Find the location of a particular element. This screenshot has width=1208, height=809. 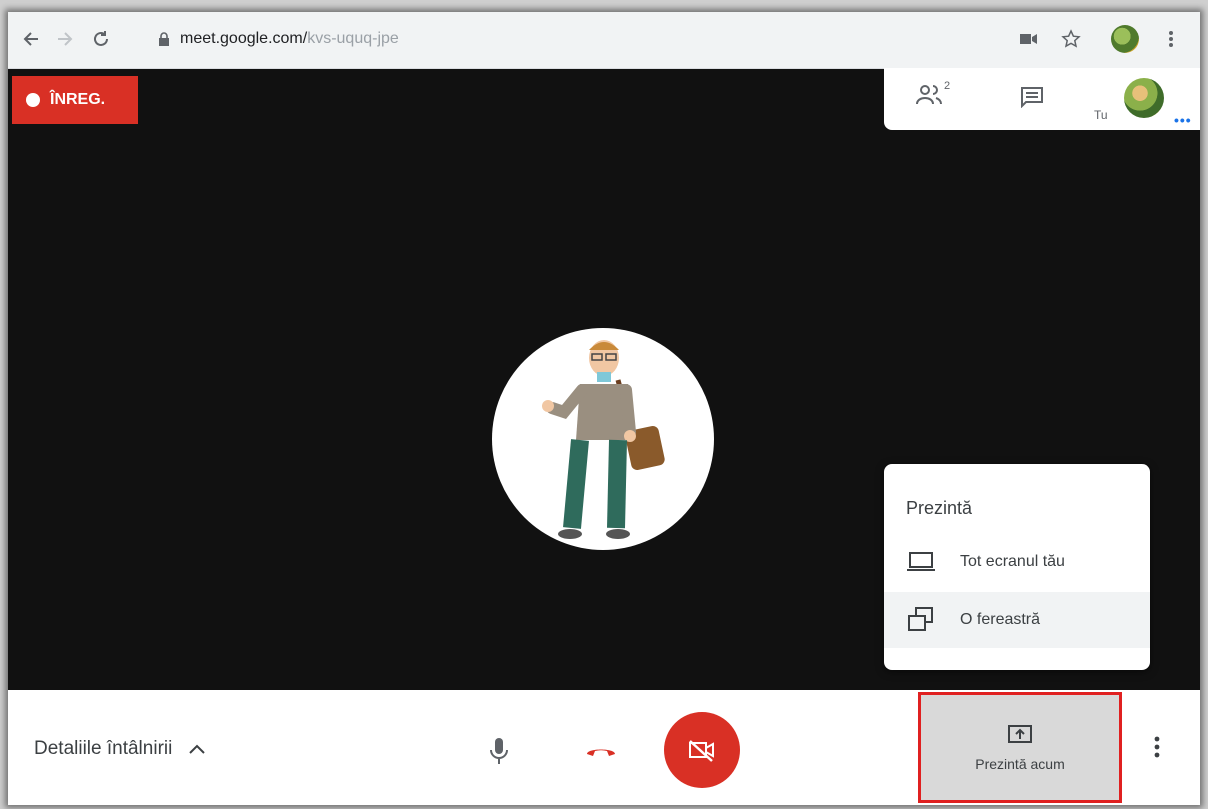

present-menu-title: Prezintă is located at coordinates (939, 508).